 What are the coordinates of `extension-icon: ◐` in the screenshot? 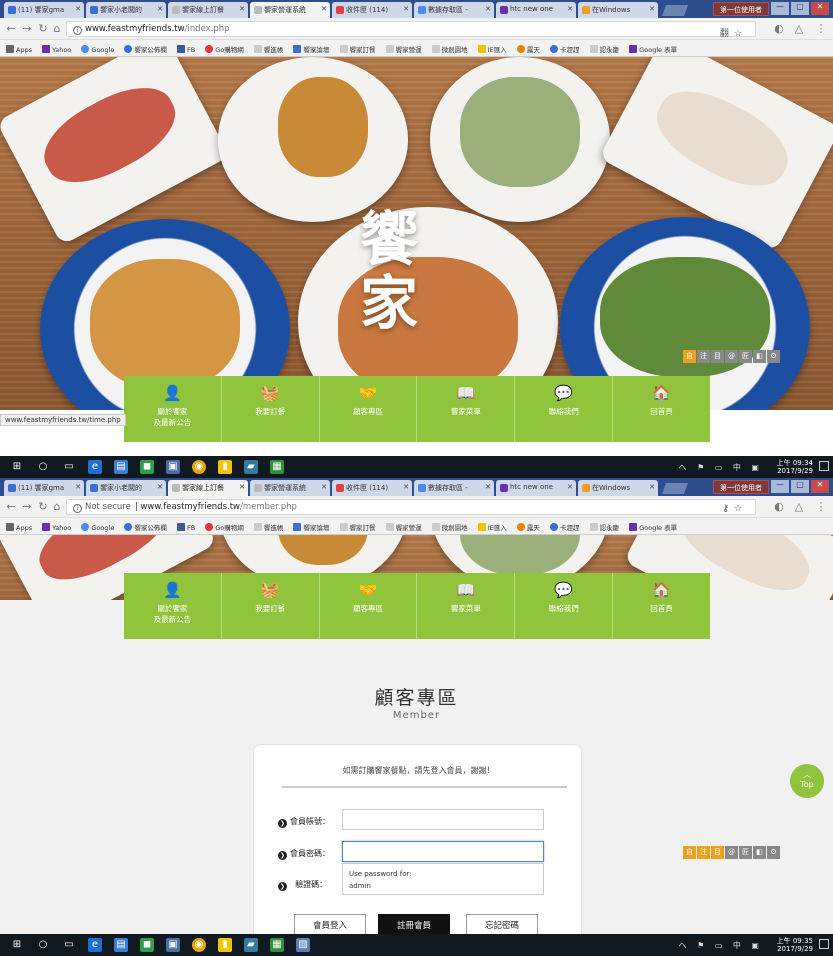 It's located at (779, 29).